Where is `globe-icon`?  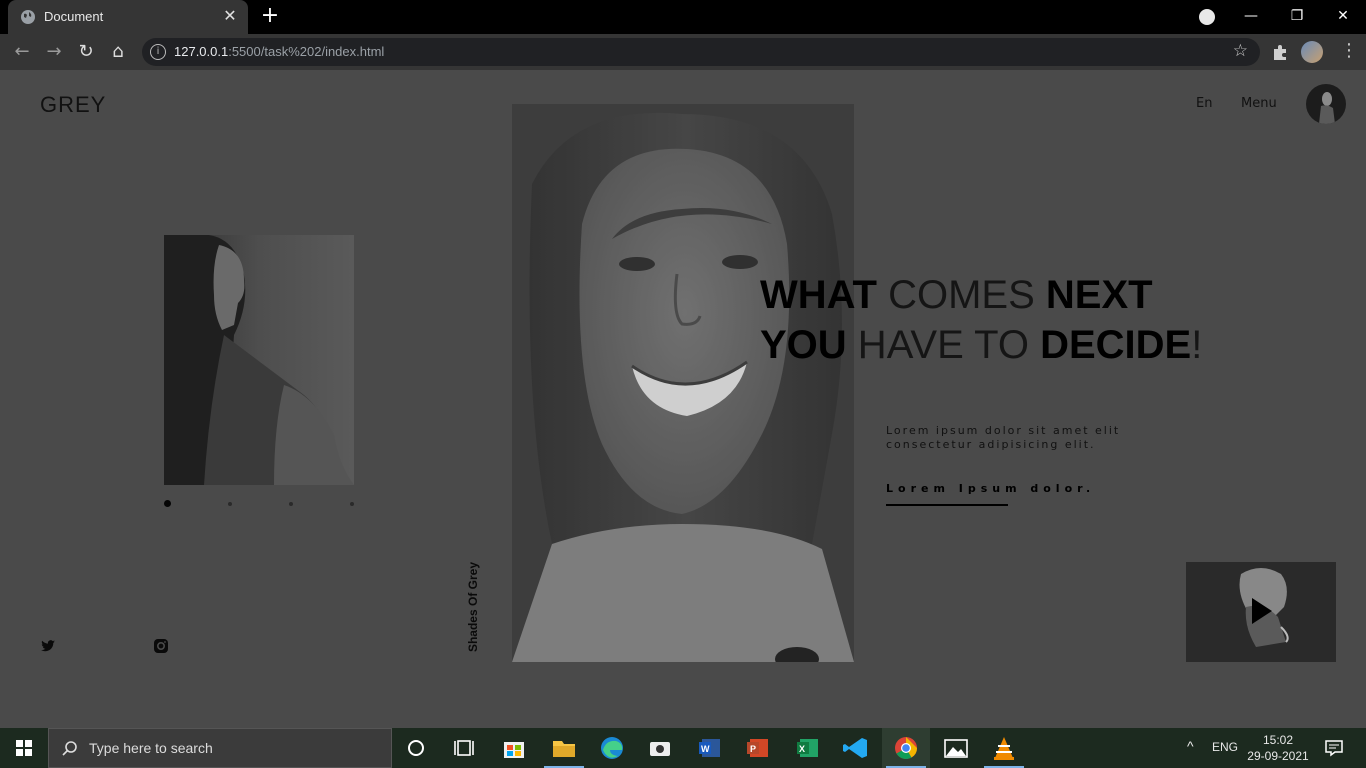
globe-icon is located at coordinates (28, 17).